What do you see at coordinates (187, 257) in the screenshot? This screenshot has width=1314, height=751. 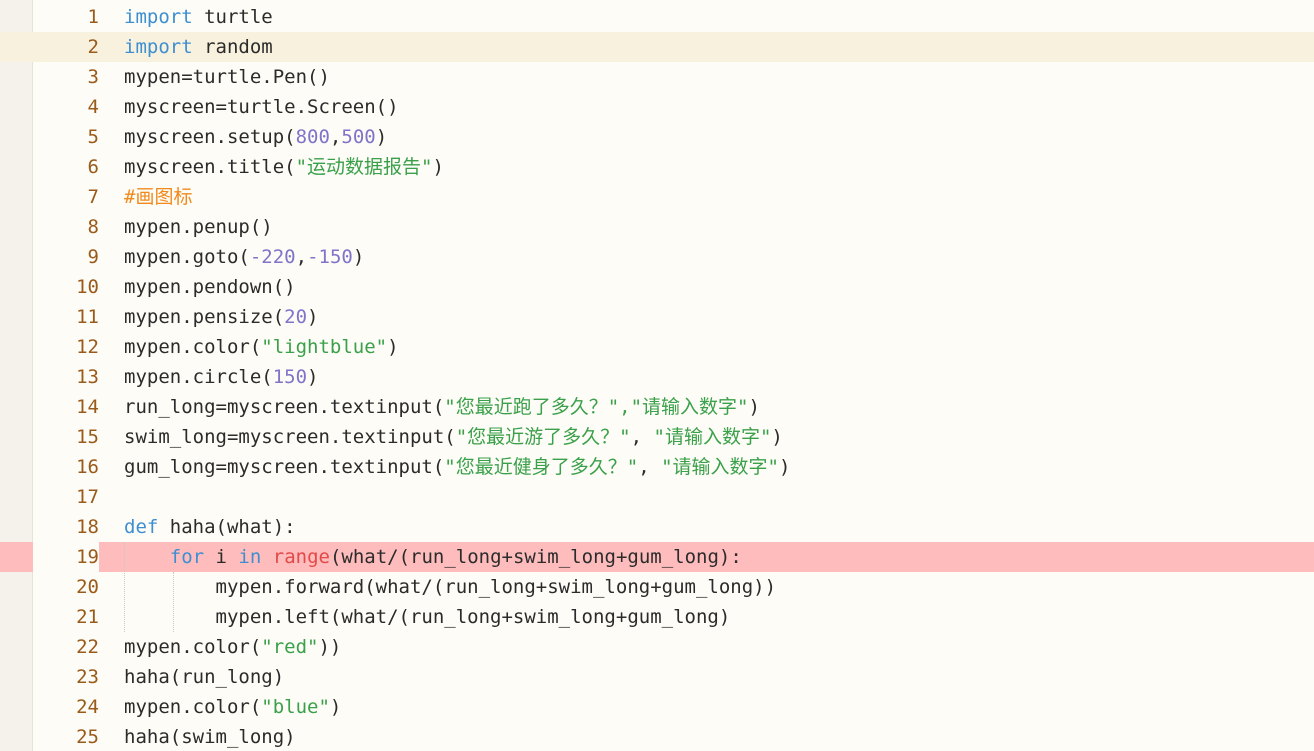 I see `code-token: mypen.goto(` at bounding box center [187, 257].